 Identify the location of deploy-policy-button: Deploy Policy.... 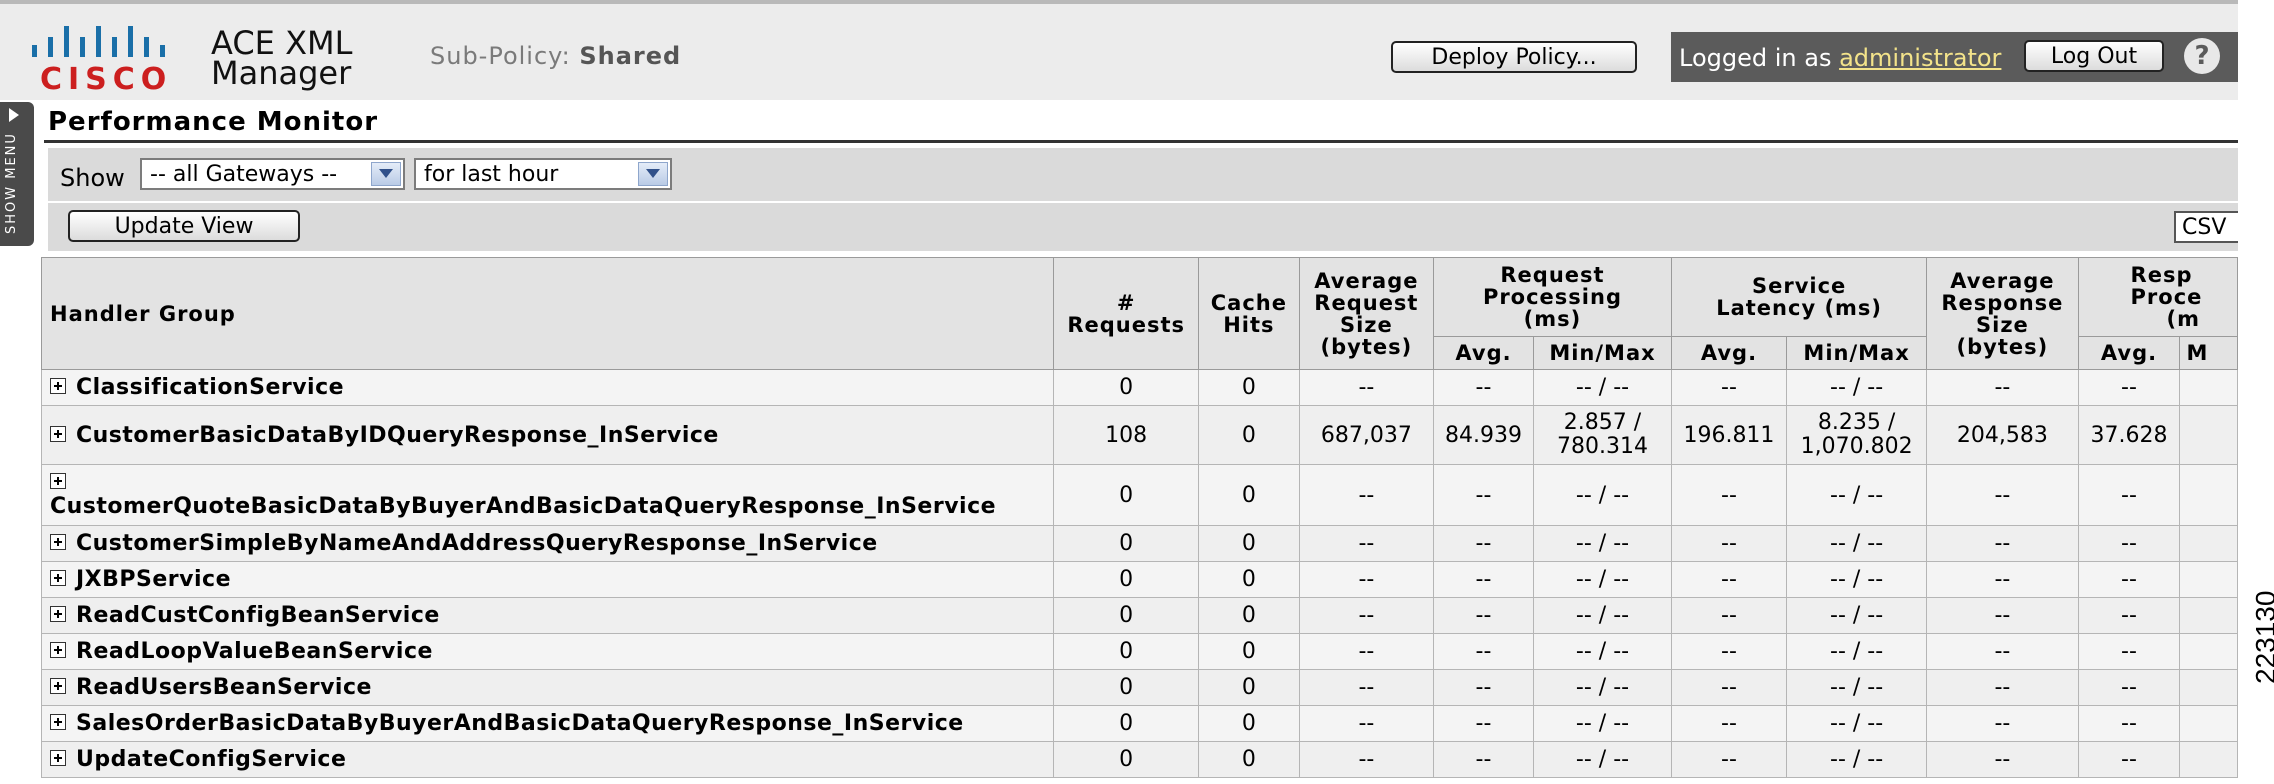
(1514, 57).